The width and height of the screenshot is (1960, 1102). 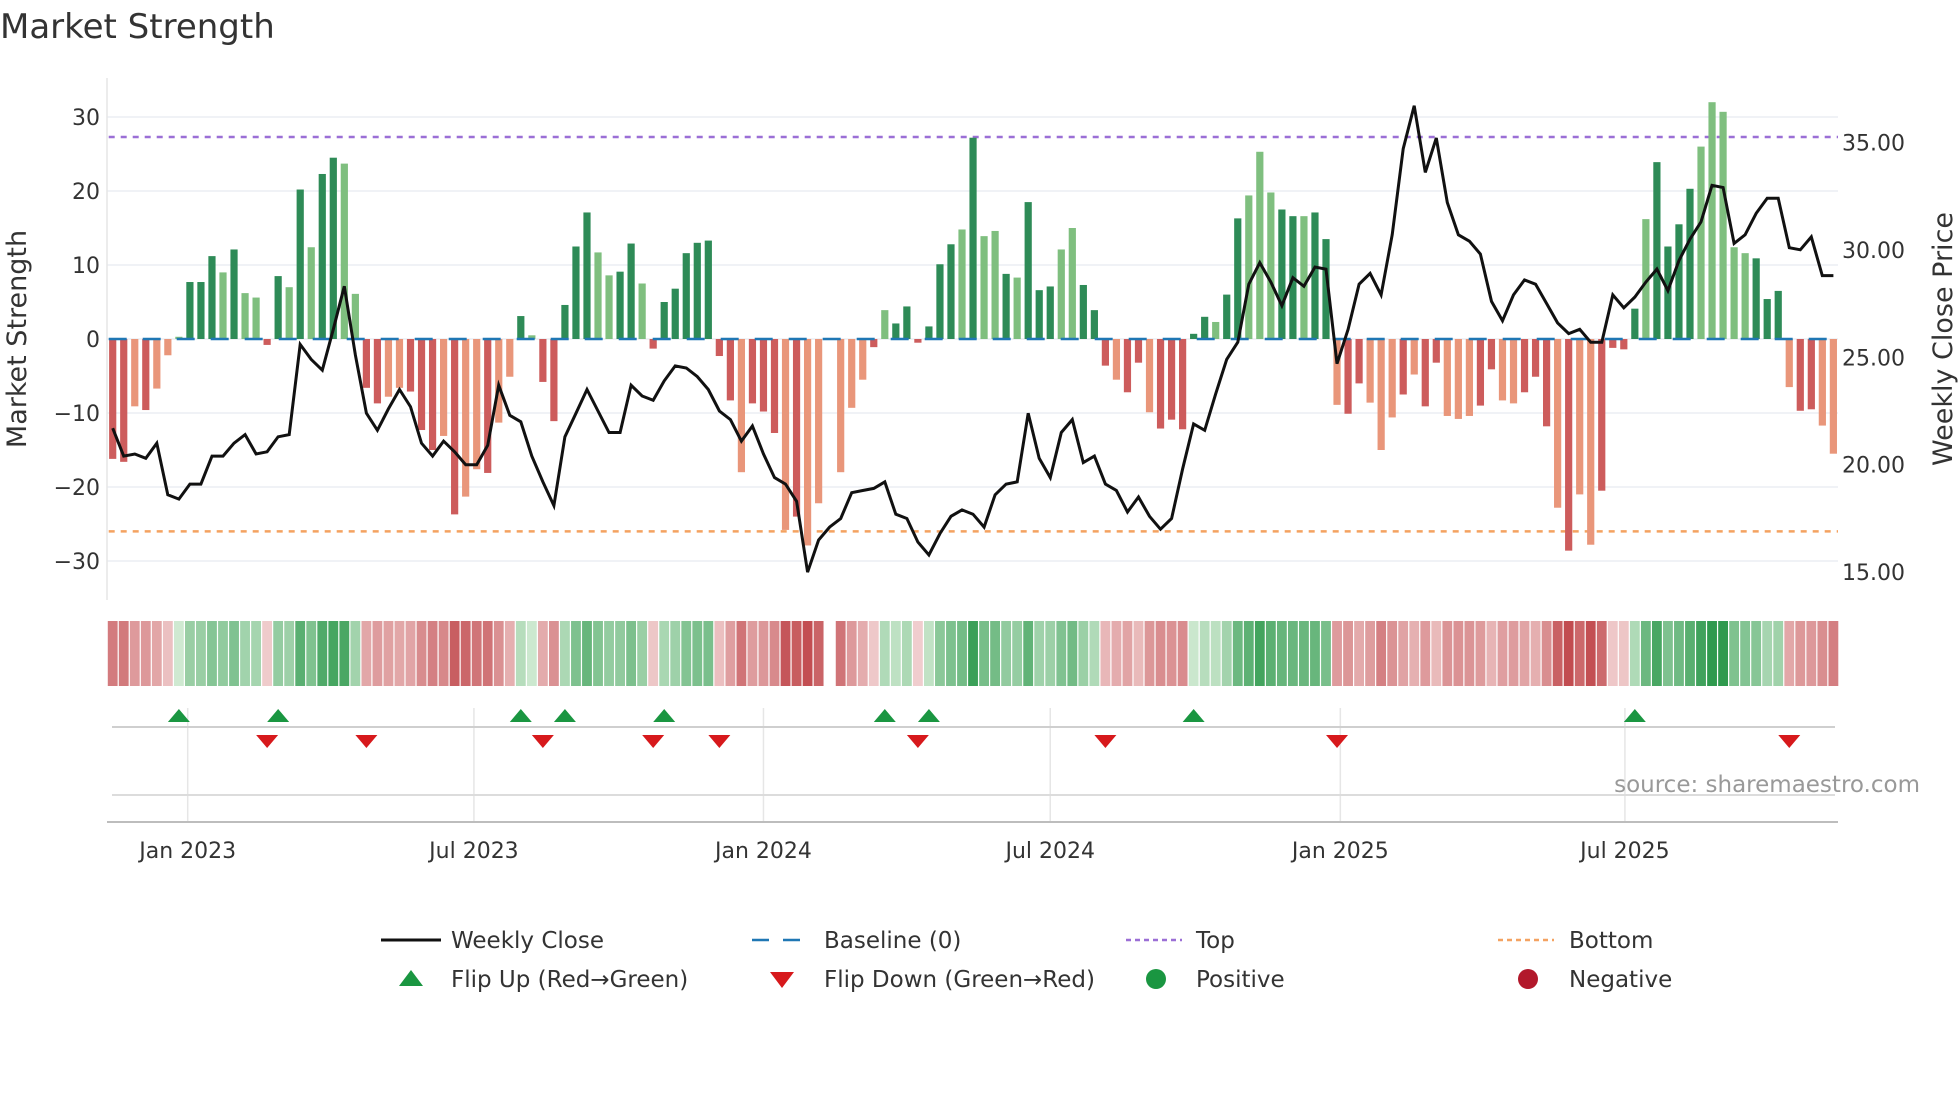 What do you see at coordinates (1873, 251) in the screenshot?
I see `y-right-tick-label: 30.00` at bounding box center [1873, 251].